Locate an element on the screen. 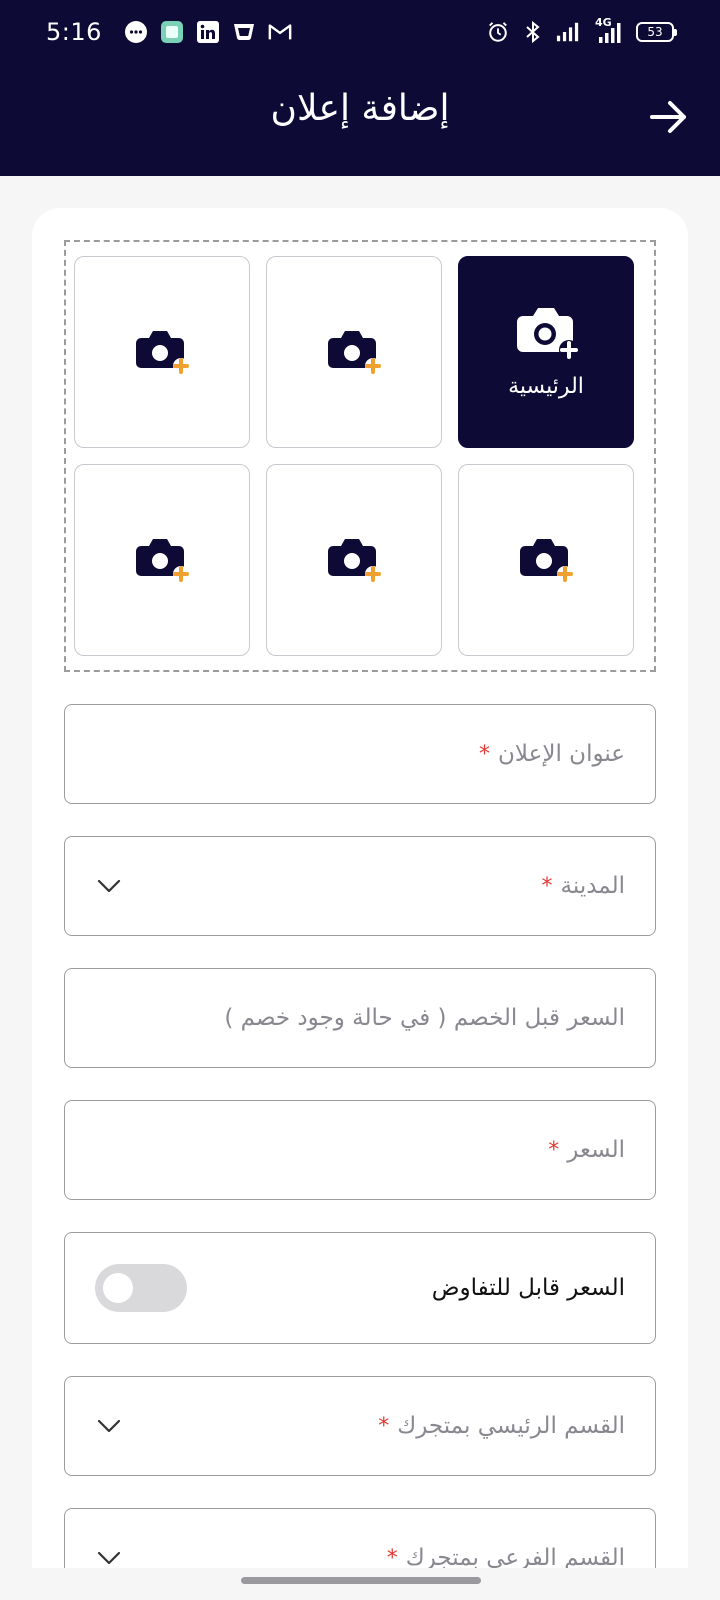 This screenshot has height=1600, width=720. main-category-placeholder-wrap: القسم الرئيسي بمتجرك * is located at coordinates (501, 1426).